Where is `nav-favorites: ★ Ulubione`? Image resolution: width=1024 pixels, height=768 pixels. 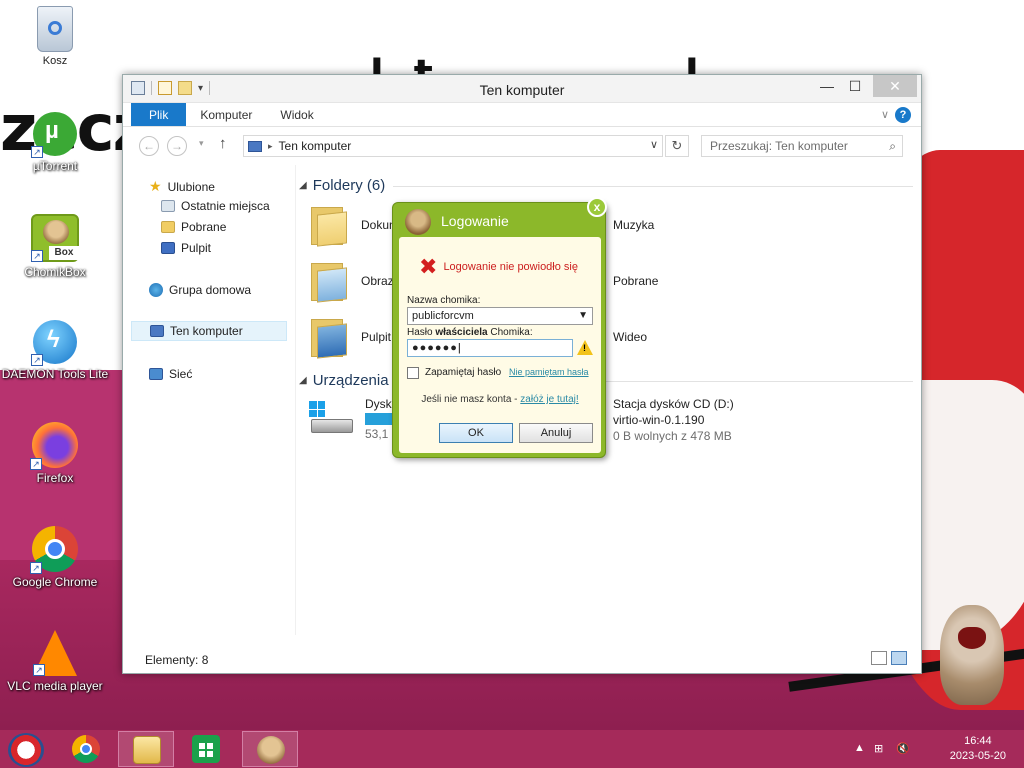 nav-favorites: ★ Ulubione is located at coordinates (182, 186).